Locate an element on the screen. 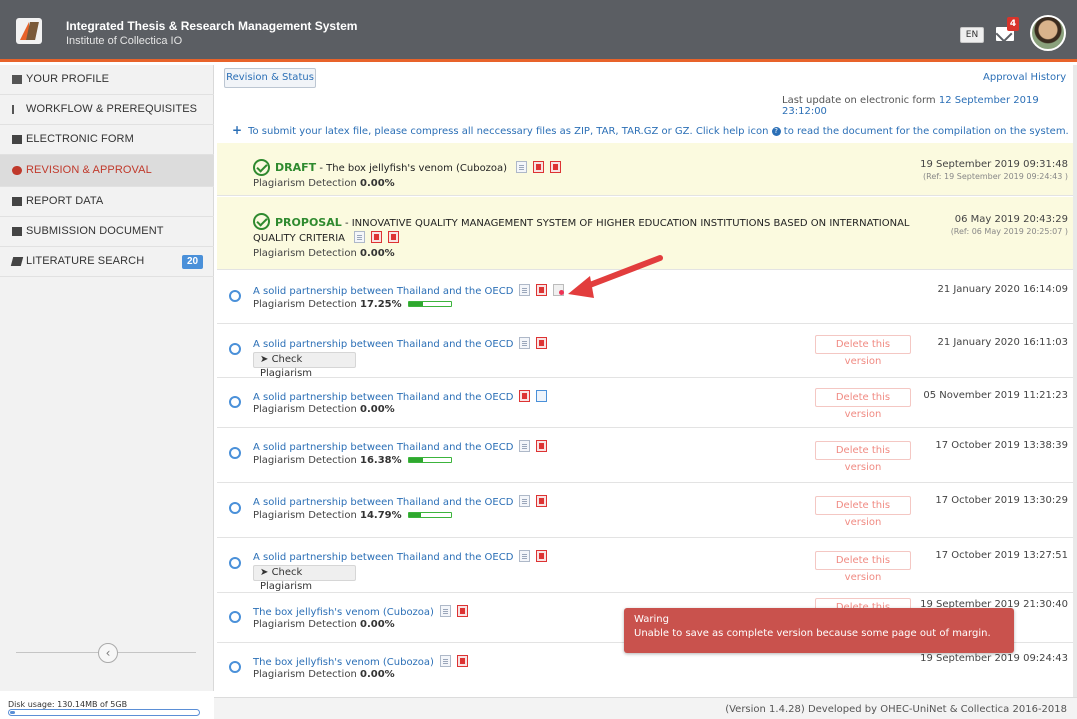 The width and height of the screenshot is (1077, 719). sidebar-item-workflow: WORKFLOW & PREREQUISITES is located at coordinates (107, 110).